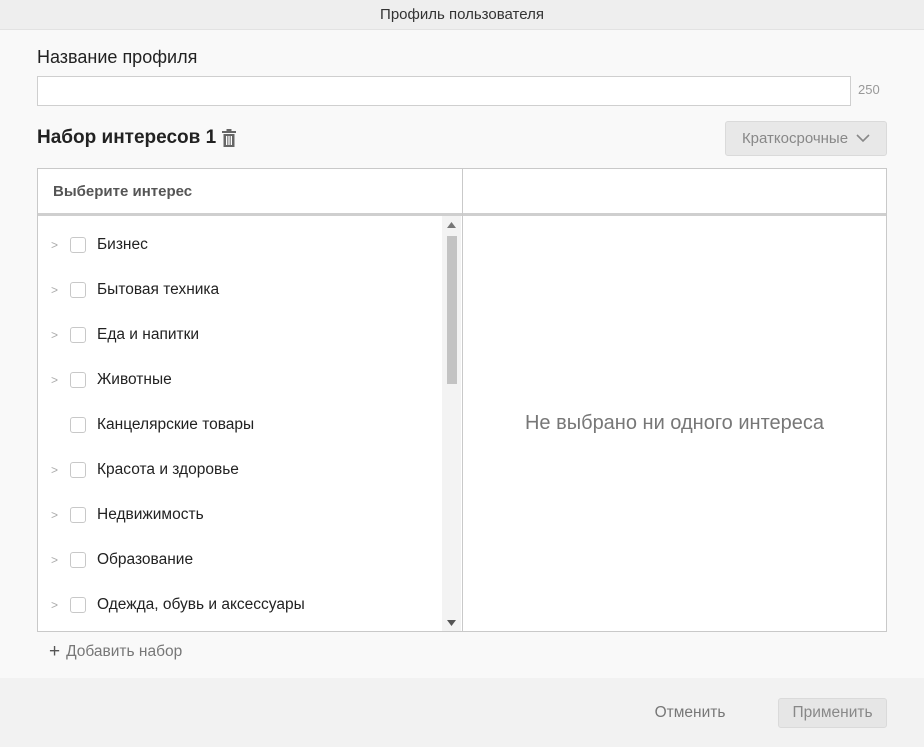 The width and height of the screenshot is (924, 747). What do you see at coordinates (690, 713) in the screenshot?
I see `cancel-button: Отменить` at bounding box center [690, 713].